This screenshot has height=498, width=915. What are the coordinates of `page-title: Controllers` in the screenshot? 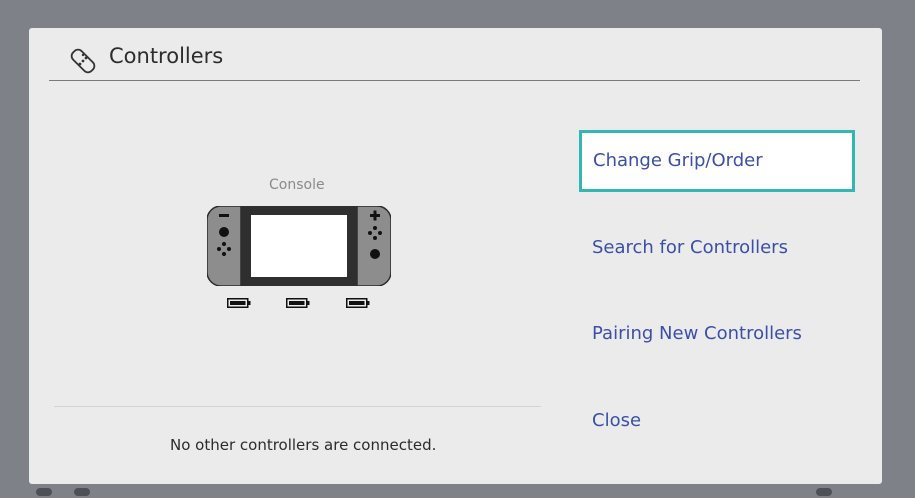 It's located at (166, 56).